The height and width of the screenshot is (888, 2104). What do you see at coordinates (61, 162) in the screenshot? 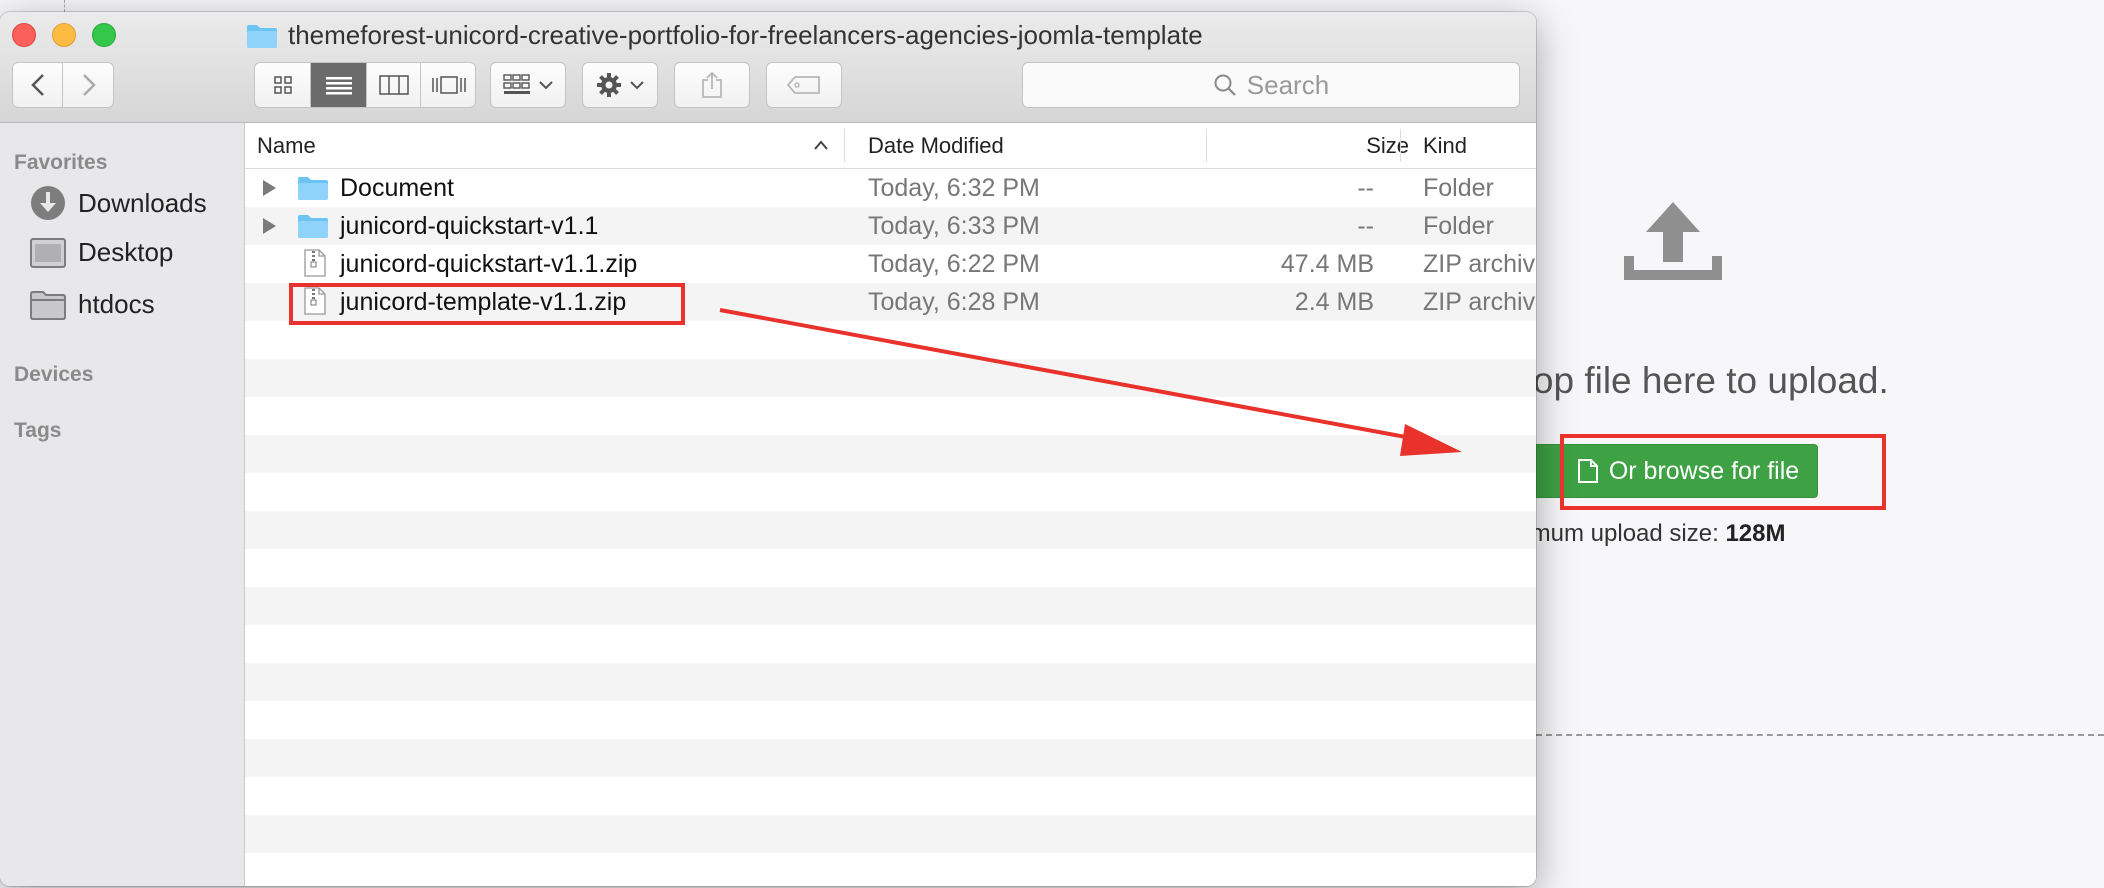
I see `sidebar-heading-favorites: Favorites` at bounding box center [61, 162].